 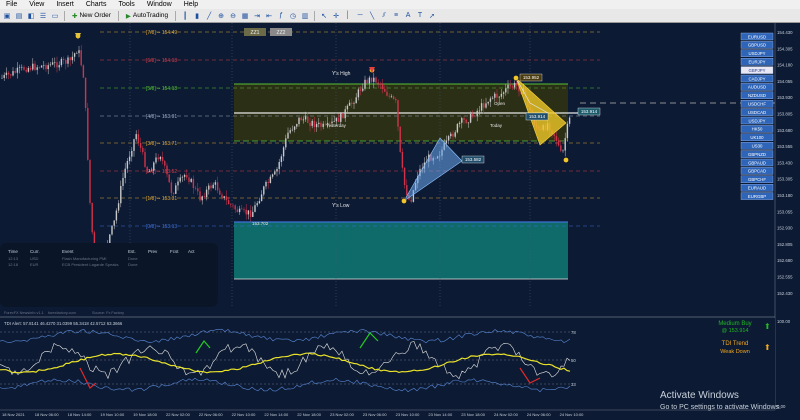 I want to click on text-tool-icon: A, so click(x=408, y=16).